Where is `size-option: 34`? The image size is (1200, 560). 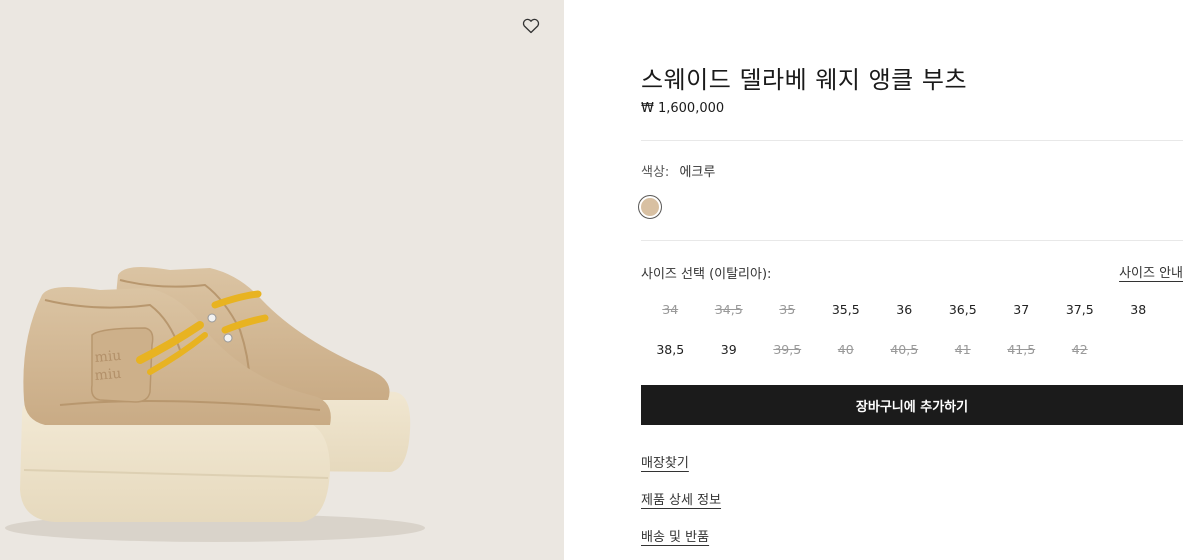 size-option: 34 is located at coordinates (670, 309).